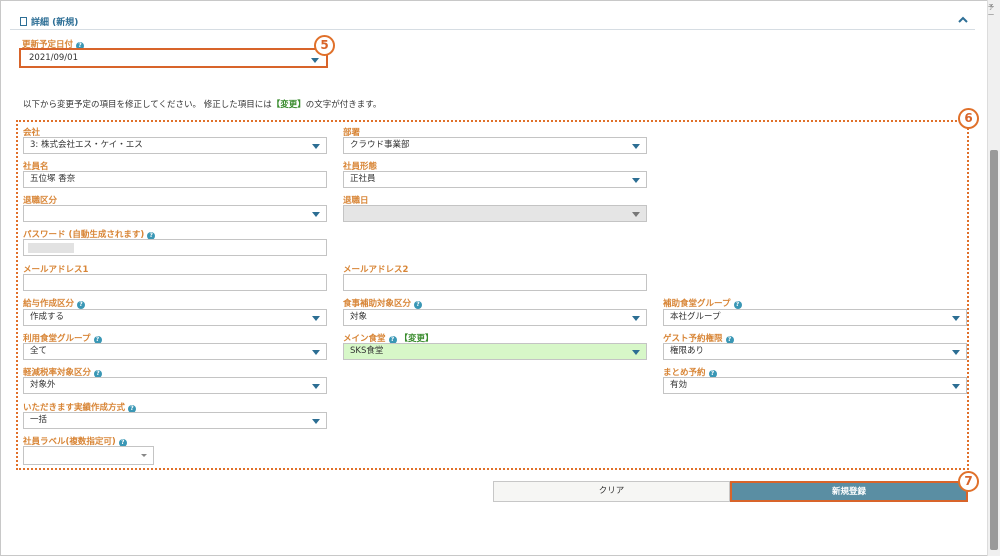 The height and width of the screenshot is (556, 1000). I want to click on meal-subsidy-target-select: 対象, so click(495, 317).